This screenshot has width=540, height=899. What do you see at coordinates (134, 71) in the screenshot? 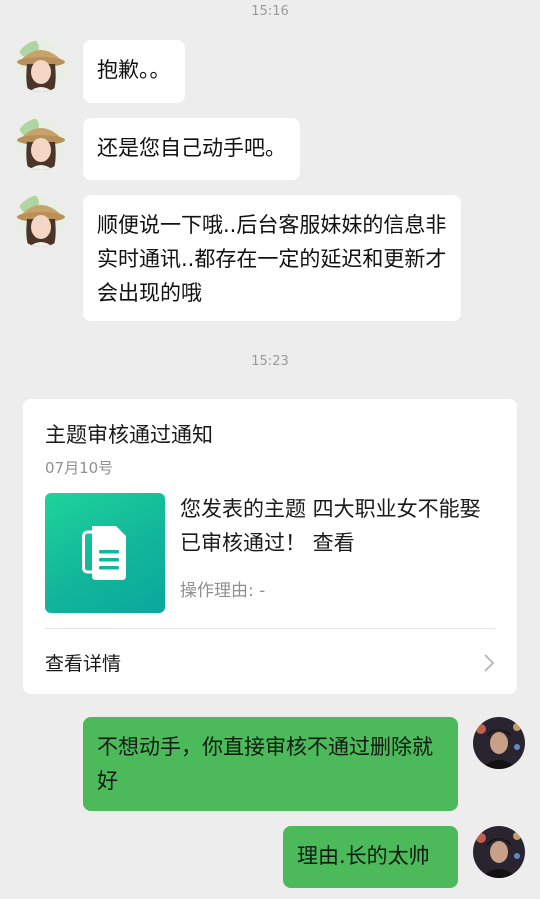
I see `message-bubble: 抱歉。。` at bounding box center [134, 71].